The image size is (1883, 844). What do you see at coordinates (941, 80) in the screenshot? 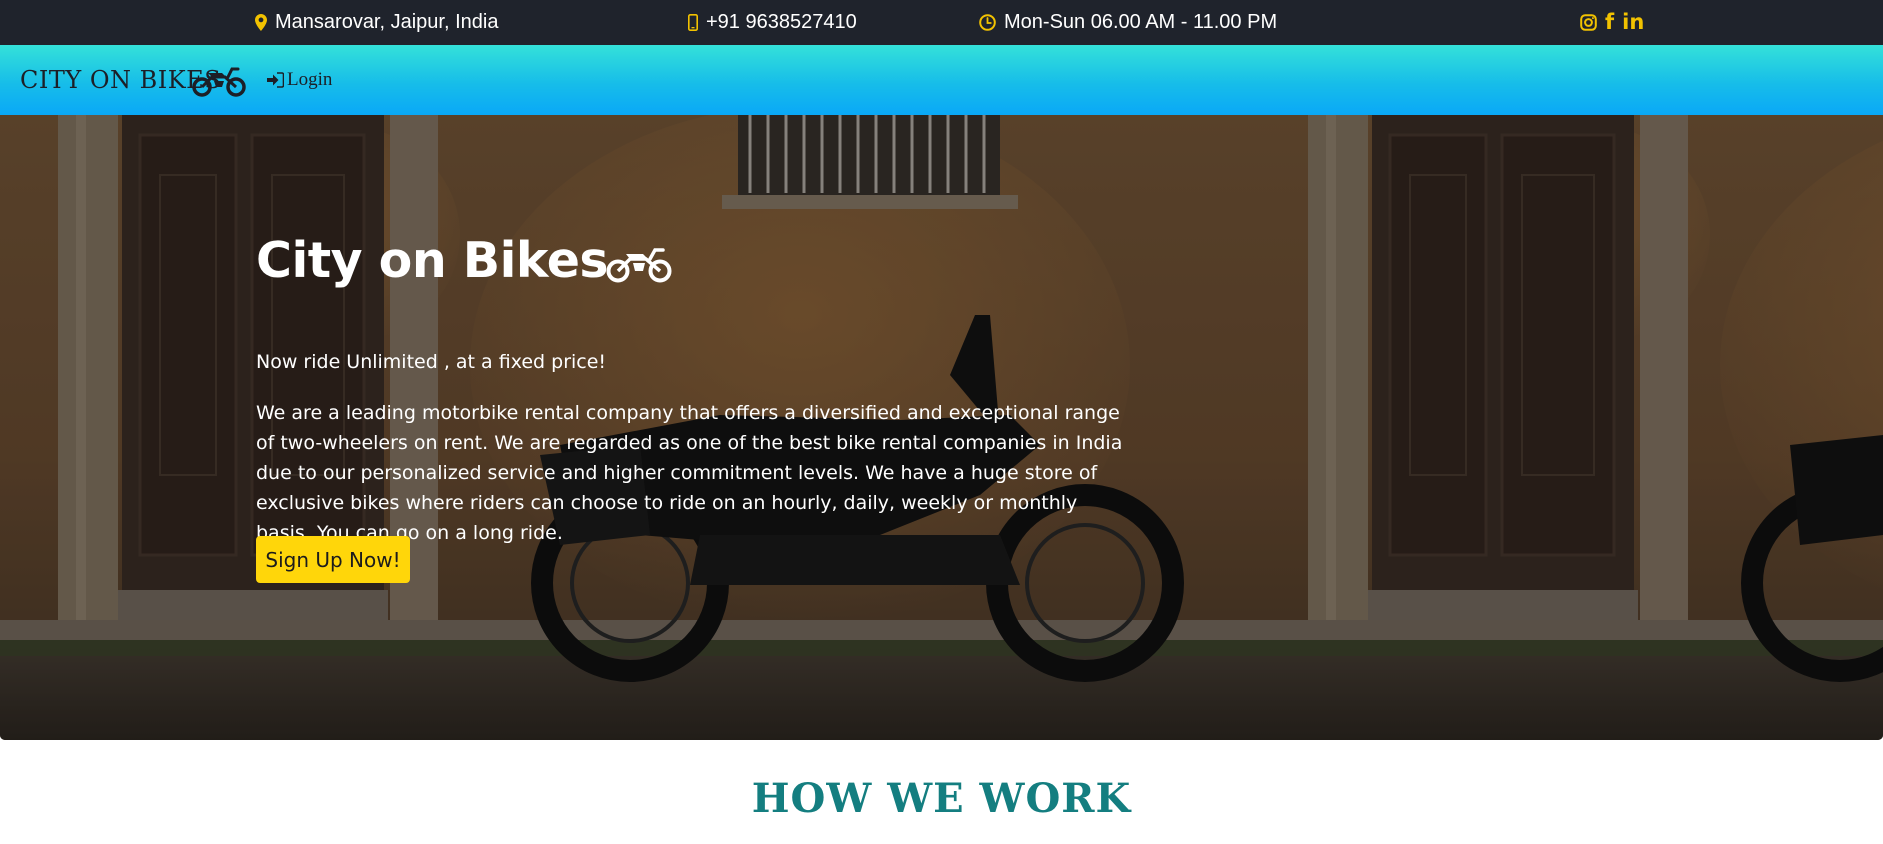
I see `navbar: CITY ON BIKES Login` at bounding box center [941, 80].